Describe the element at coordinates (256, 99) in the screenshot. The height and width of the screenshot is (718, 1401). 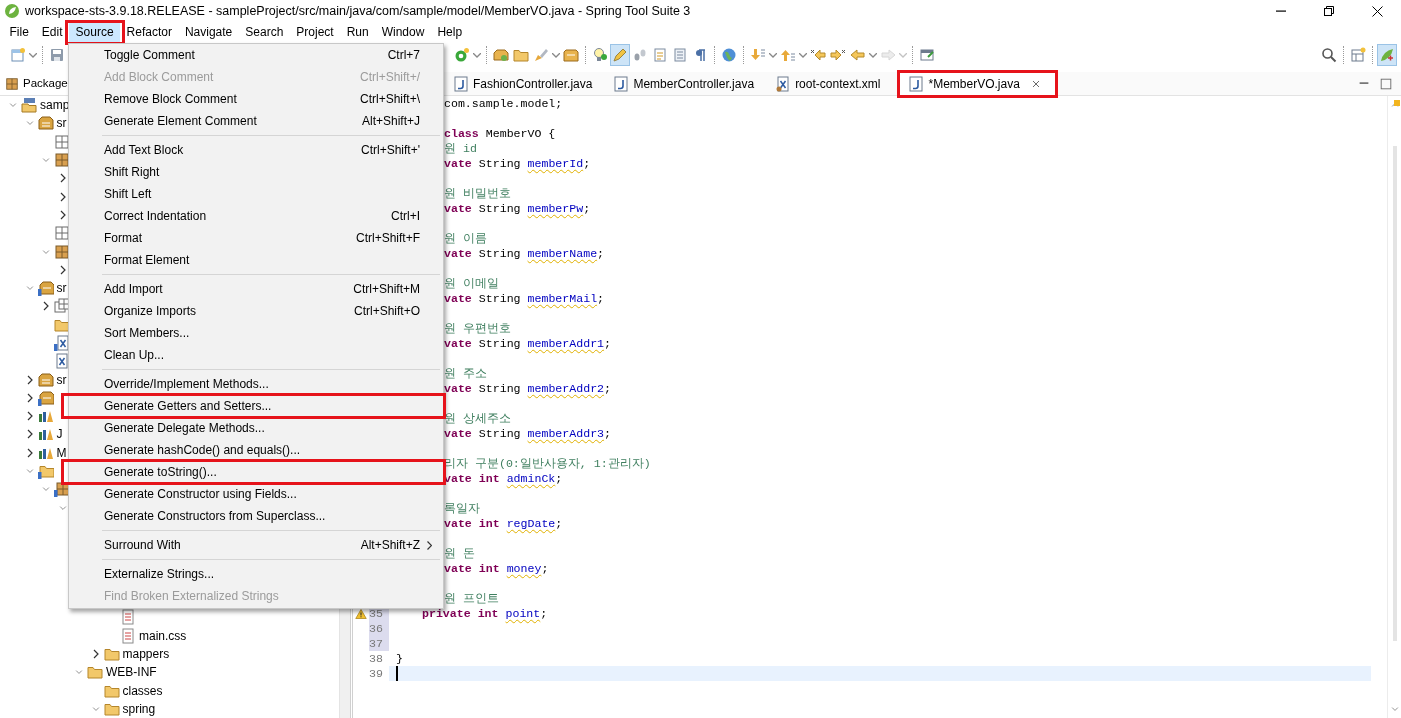
I see `menu-item: Remove Block Comment Ctrl+Shift+\` at that location.